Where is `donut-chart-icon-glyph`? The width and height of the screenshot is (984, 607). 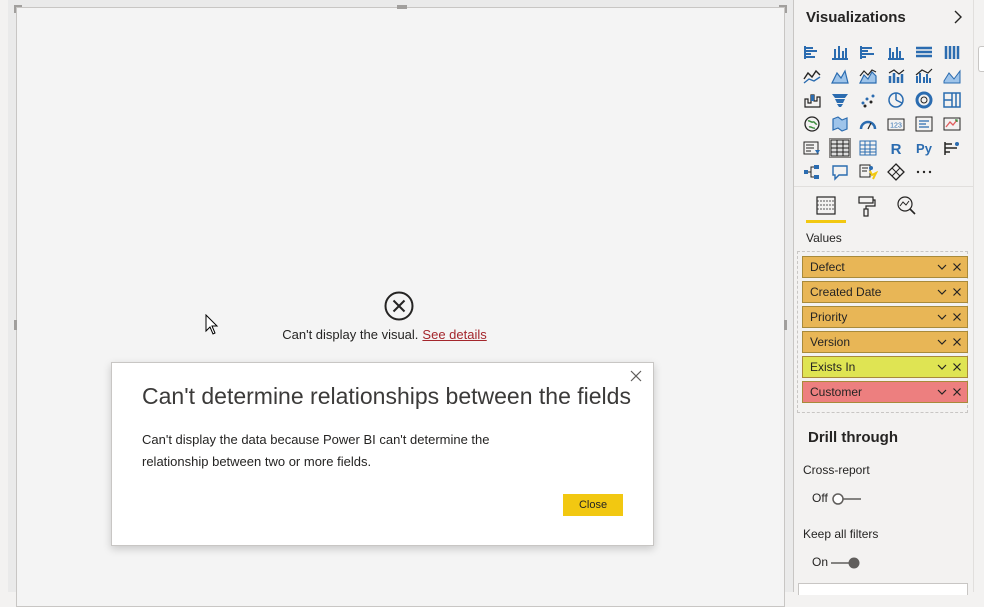 donut-chart-icon-glyph is located at coordinates (924, 100).